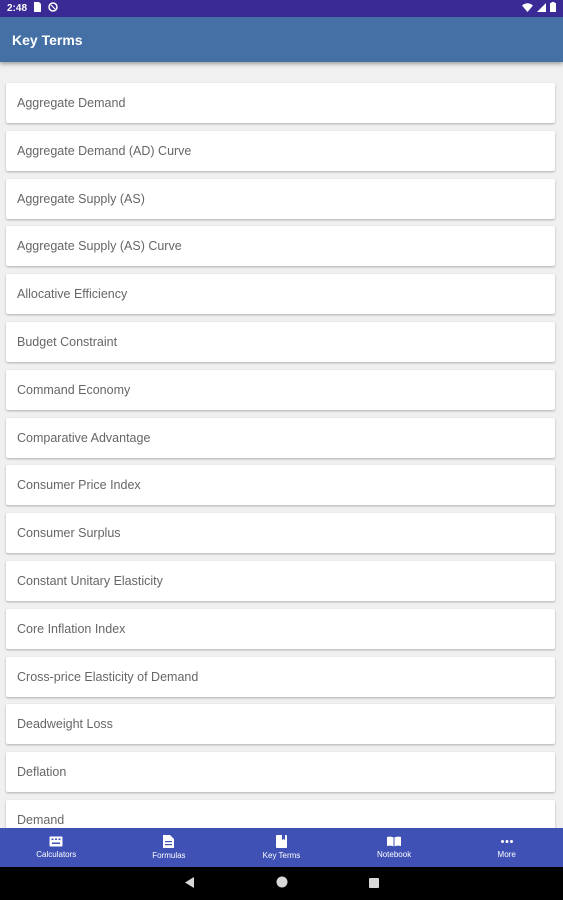 The image size is (563, 900). I want to click on sim-card-icon, so click(37, 8).